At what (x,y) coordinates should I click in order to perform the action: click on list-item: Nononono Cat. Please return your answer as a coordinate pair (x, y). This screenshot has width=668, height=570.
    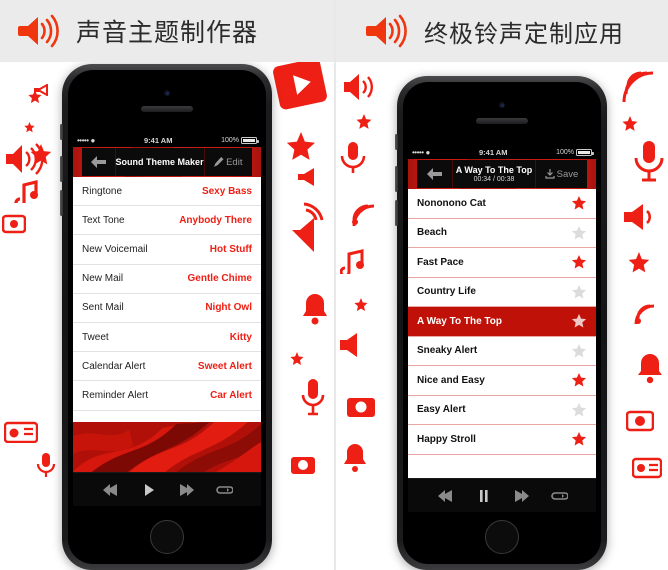
    Looking at the image, I should click on (502, 204).